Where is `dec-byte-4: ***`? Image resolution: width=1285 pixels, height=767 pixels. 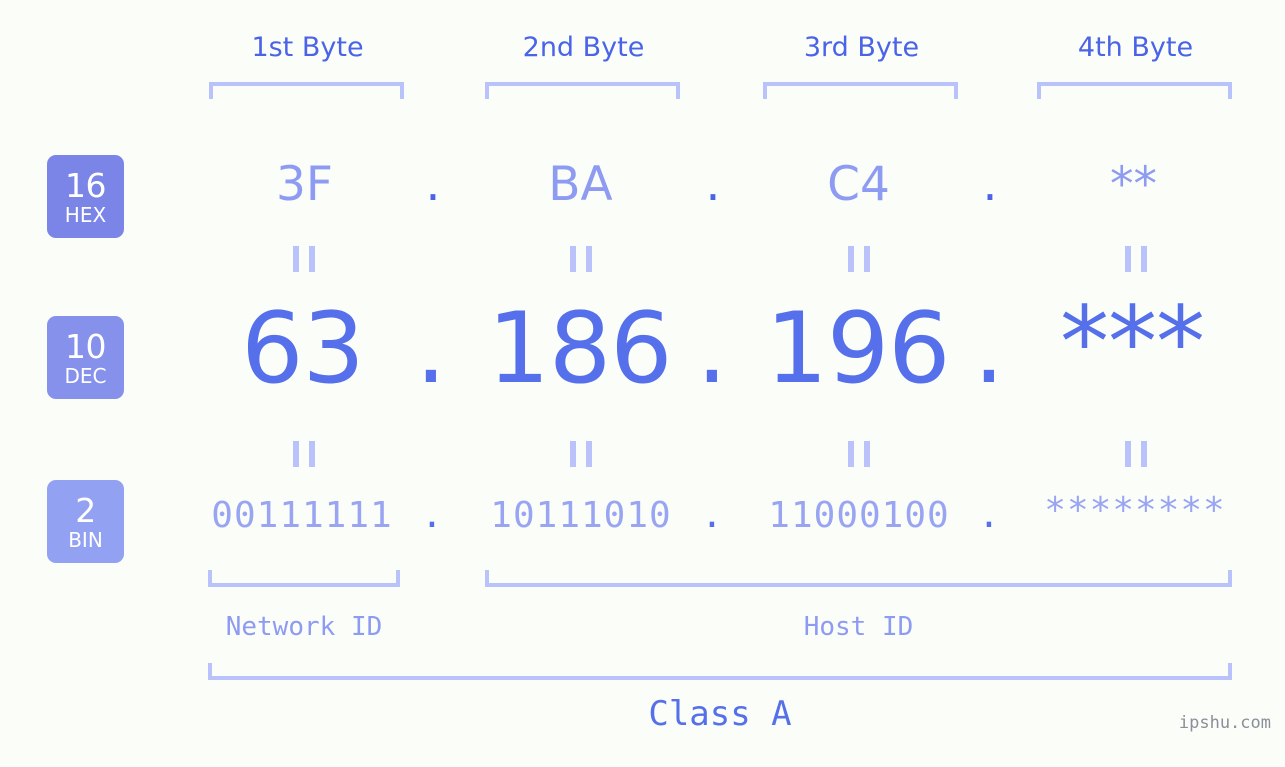
dec-byte-4: *** is located at coordinates (1132, 343).